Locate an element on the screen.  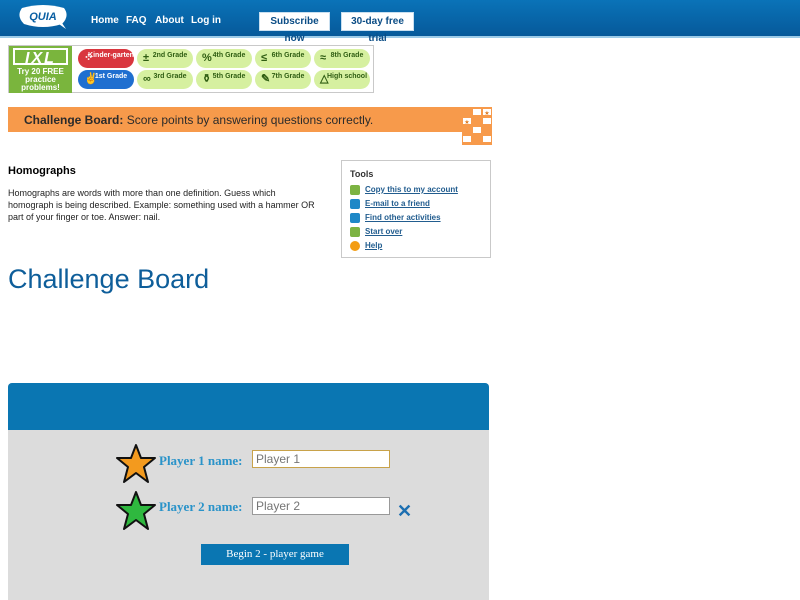
start-over-icon is located at coordinates (355, 232).